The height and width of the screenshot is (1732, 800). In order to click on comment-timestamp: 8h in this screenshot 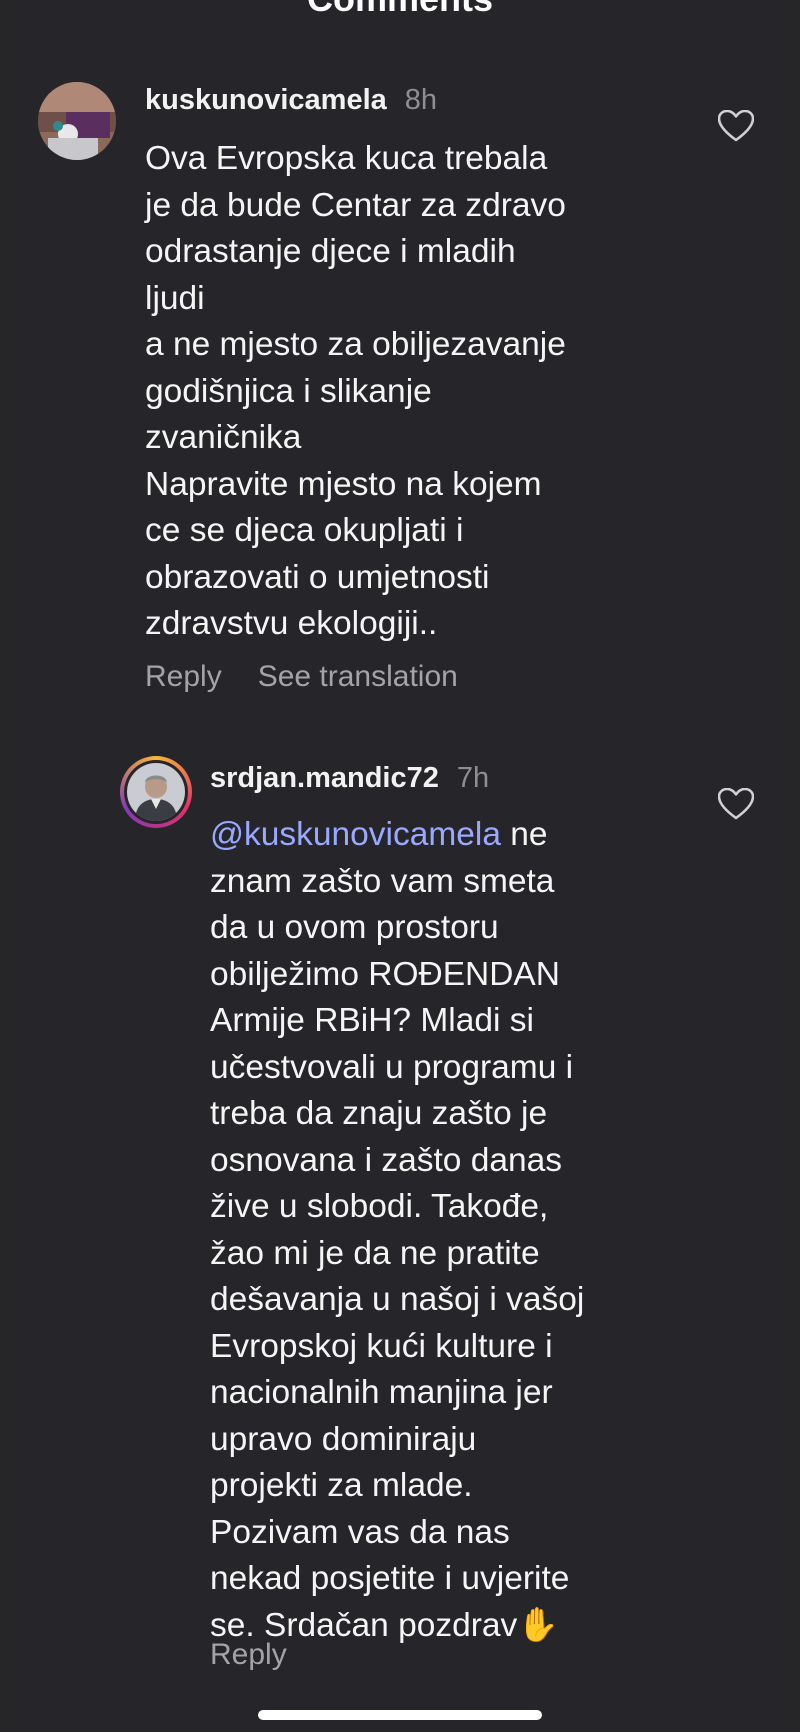, I will do `click(421, 100)`.